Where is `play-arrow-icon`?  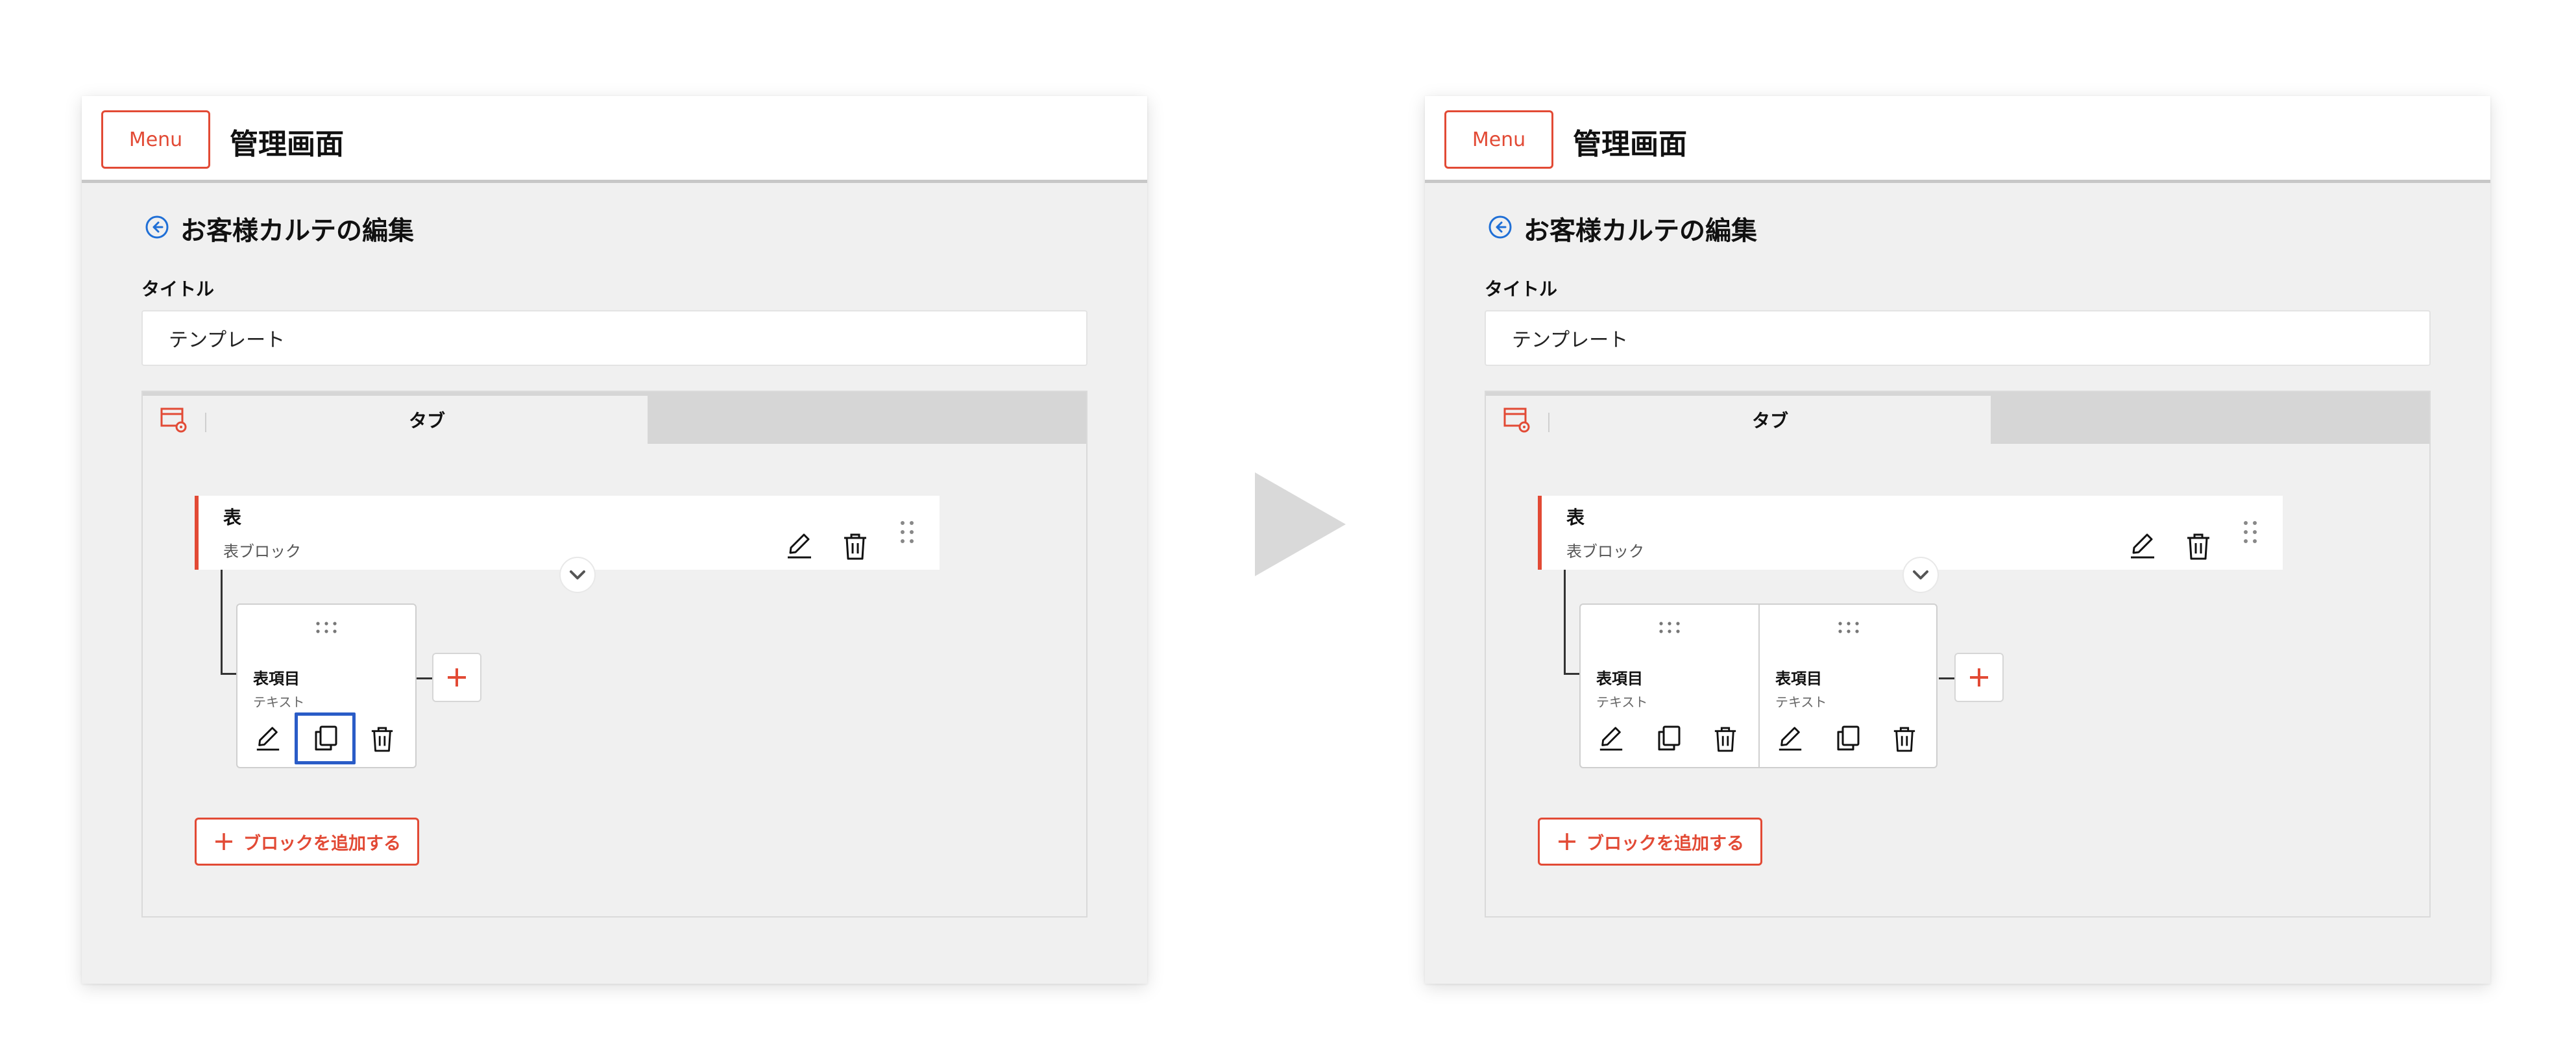 play-arrow-icon is located at coordinates (1300, 524).